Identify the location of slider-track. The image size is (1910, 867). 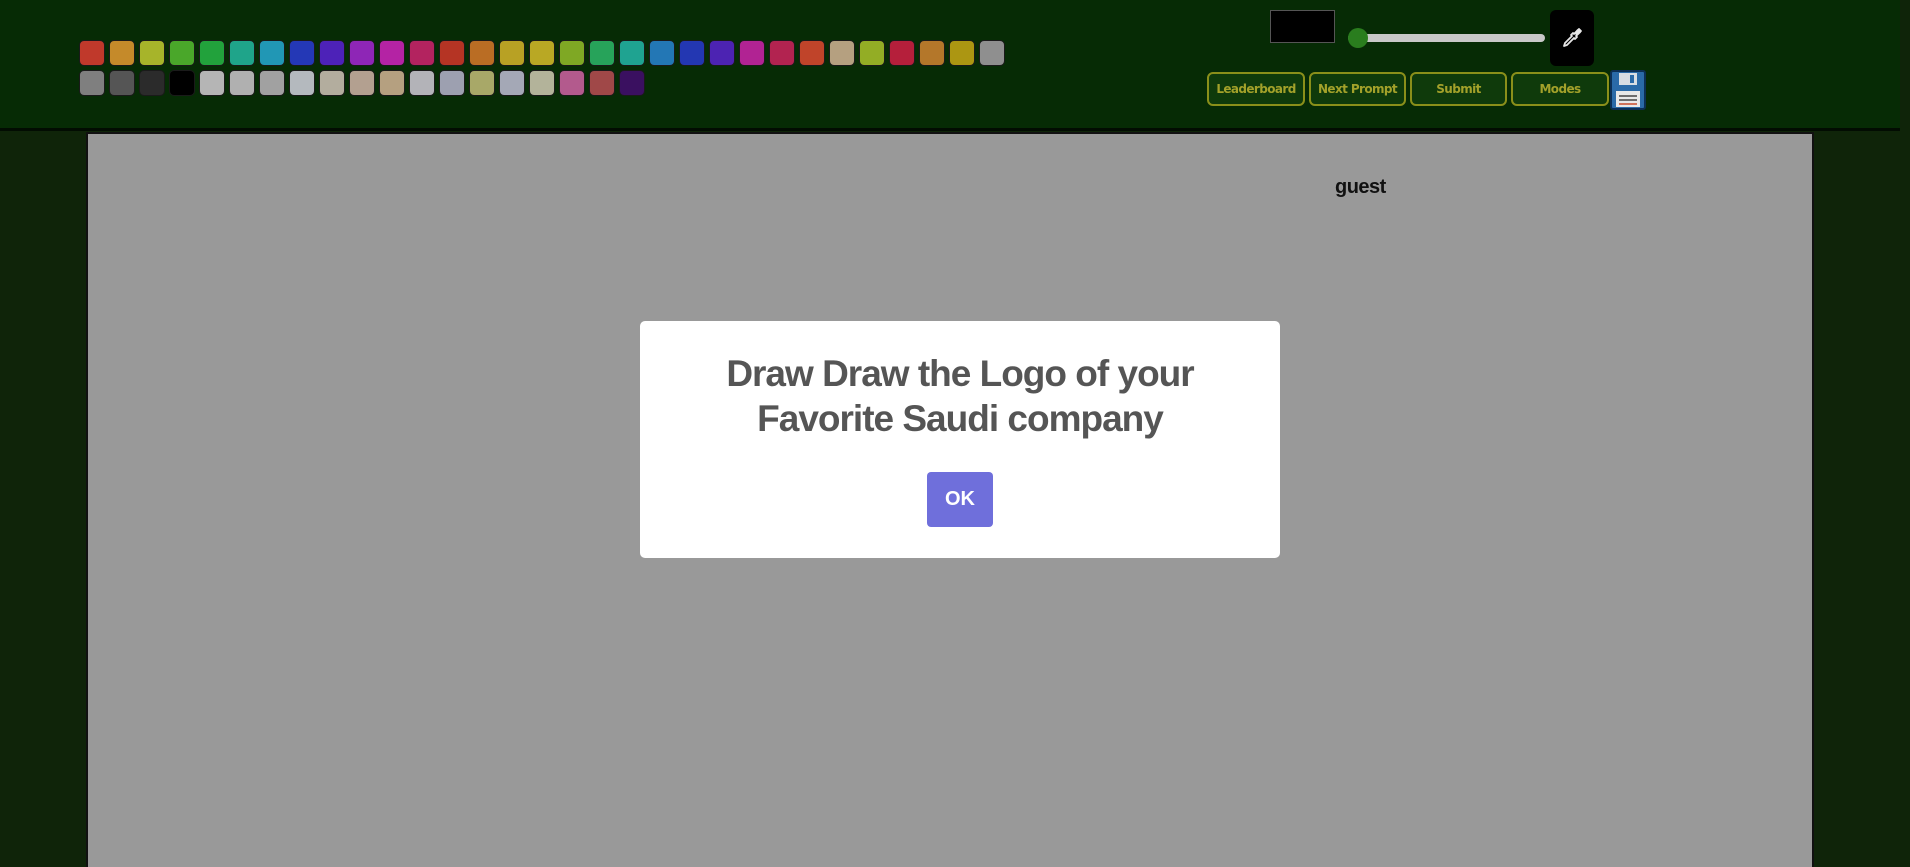
(1446, 38).